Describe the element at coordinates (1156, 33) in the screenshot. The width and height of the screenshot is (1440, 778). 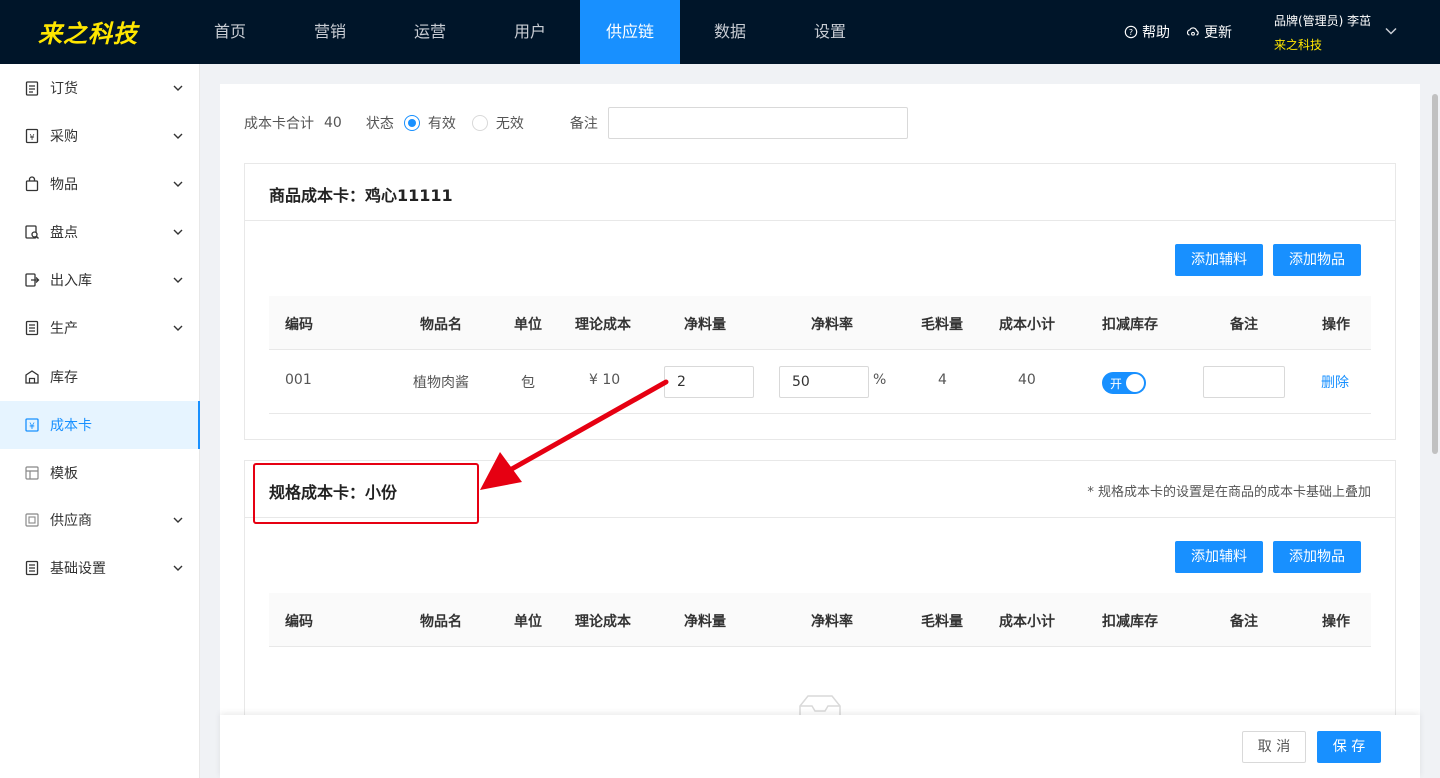
I see `help-label: 帮助` at that location.